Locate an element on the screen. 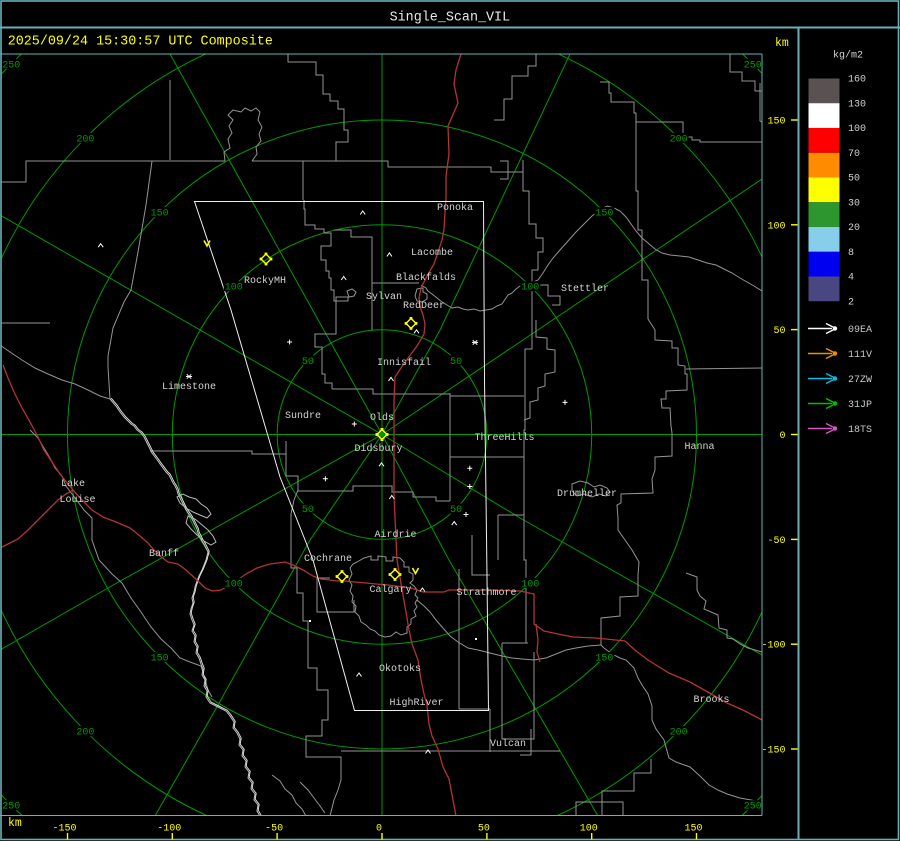 The width and height of the screenshot is (900, 841). svg-text: Strathmore is located at coordinates (487, 593).